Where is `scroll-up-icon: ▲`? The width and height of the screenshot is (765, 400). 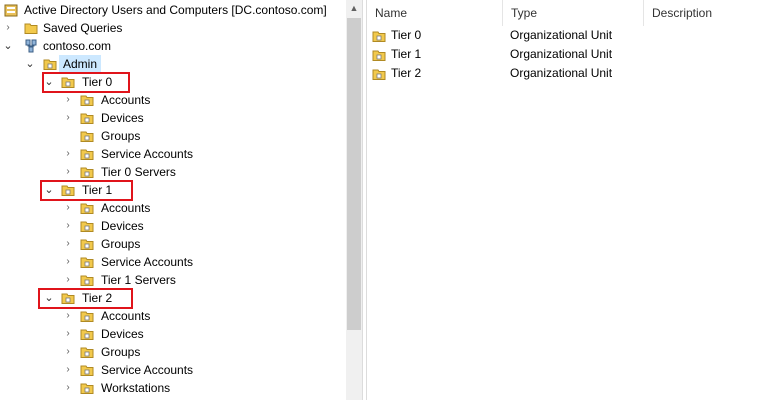
scroll-up-icon: ▲ is located at coordinates (354, 8).